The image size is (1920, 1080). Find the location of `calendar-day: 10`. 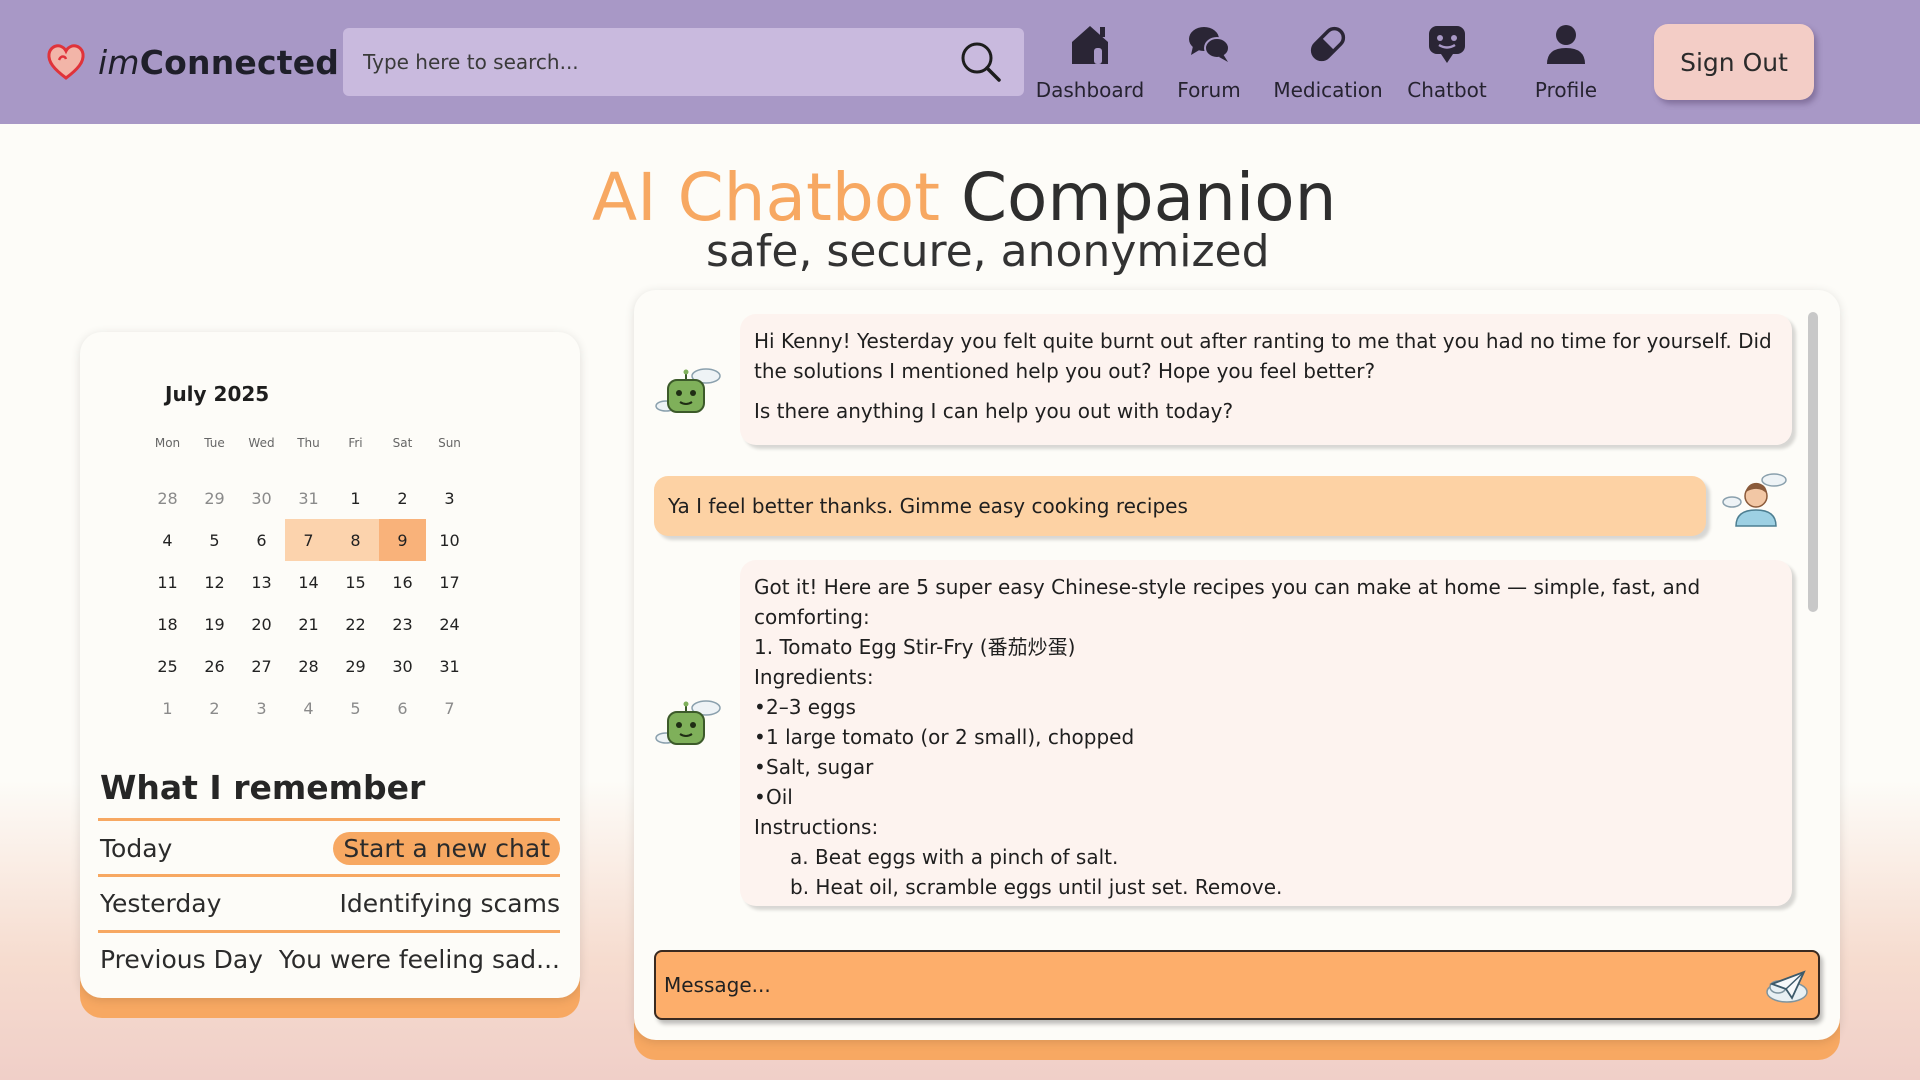

calendar-day: 10 is located at coordinates (449, 540).